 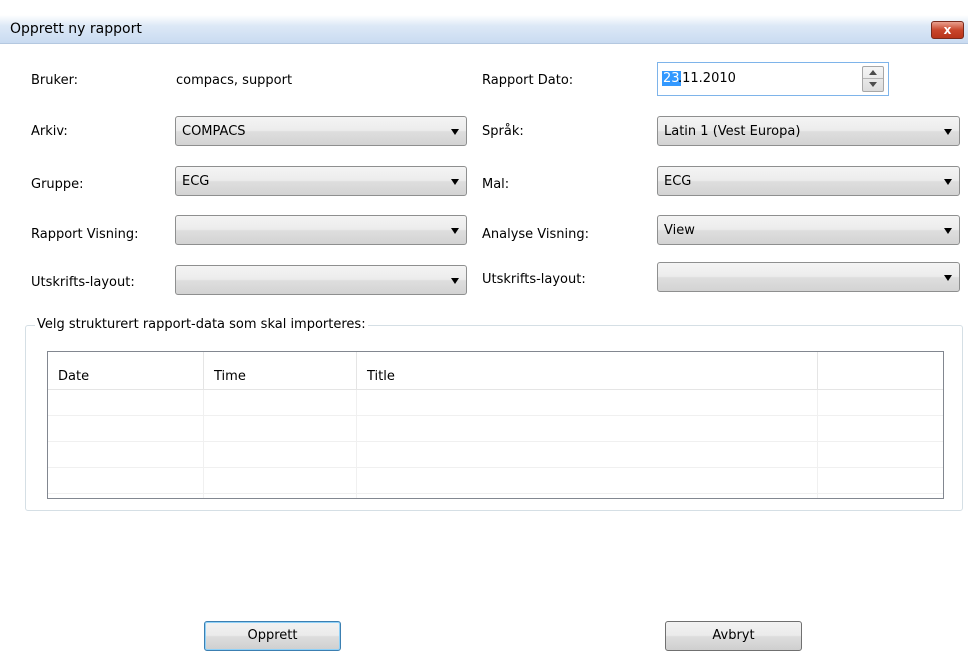 What do you see at coordinates (321, 131) in the screenshot?
I see `archive-dropdown: COMPACS` at bounding box center [321, 131].